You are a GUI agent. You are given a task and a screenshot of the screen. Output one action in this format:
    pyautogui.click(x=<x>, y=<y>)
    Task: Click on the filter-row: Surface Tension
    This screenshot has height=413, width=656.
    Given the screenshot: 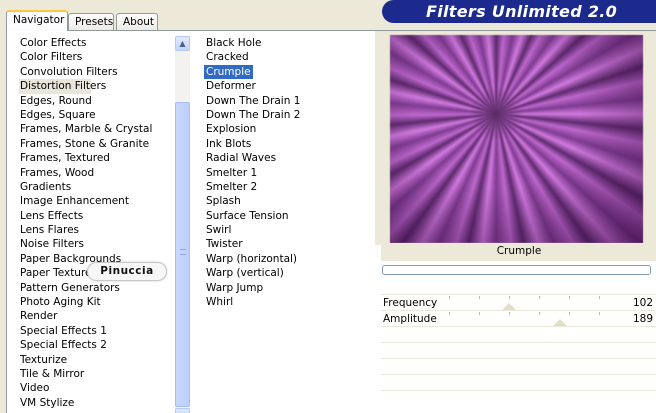 What is the action you would take?
    pyautogui.click(x=259, y=216)
    